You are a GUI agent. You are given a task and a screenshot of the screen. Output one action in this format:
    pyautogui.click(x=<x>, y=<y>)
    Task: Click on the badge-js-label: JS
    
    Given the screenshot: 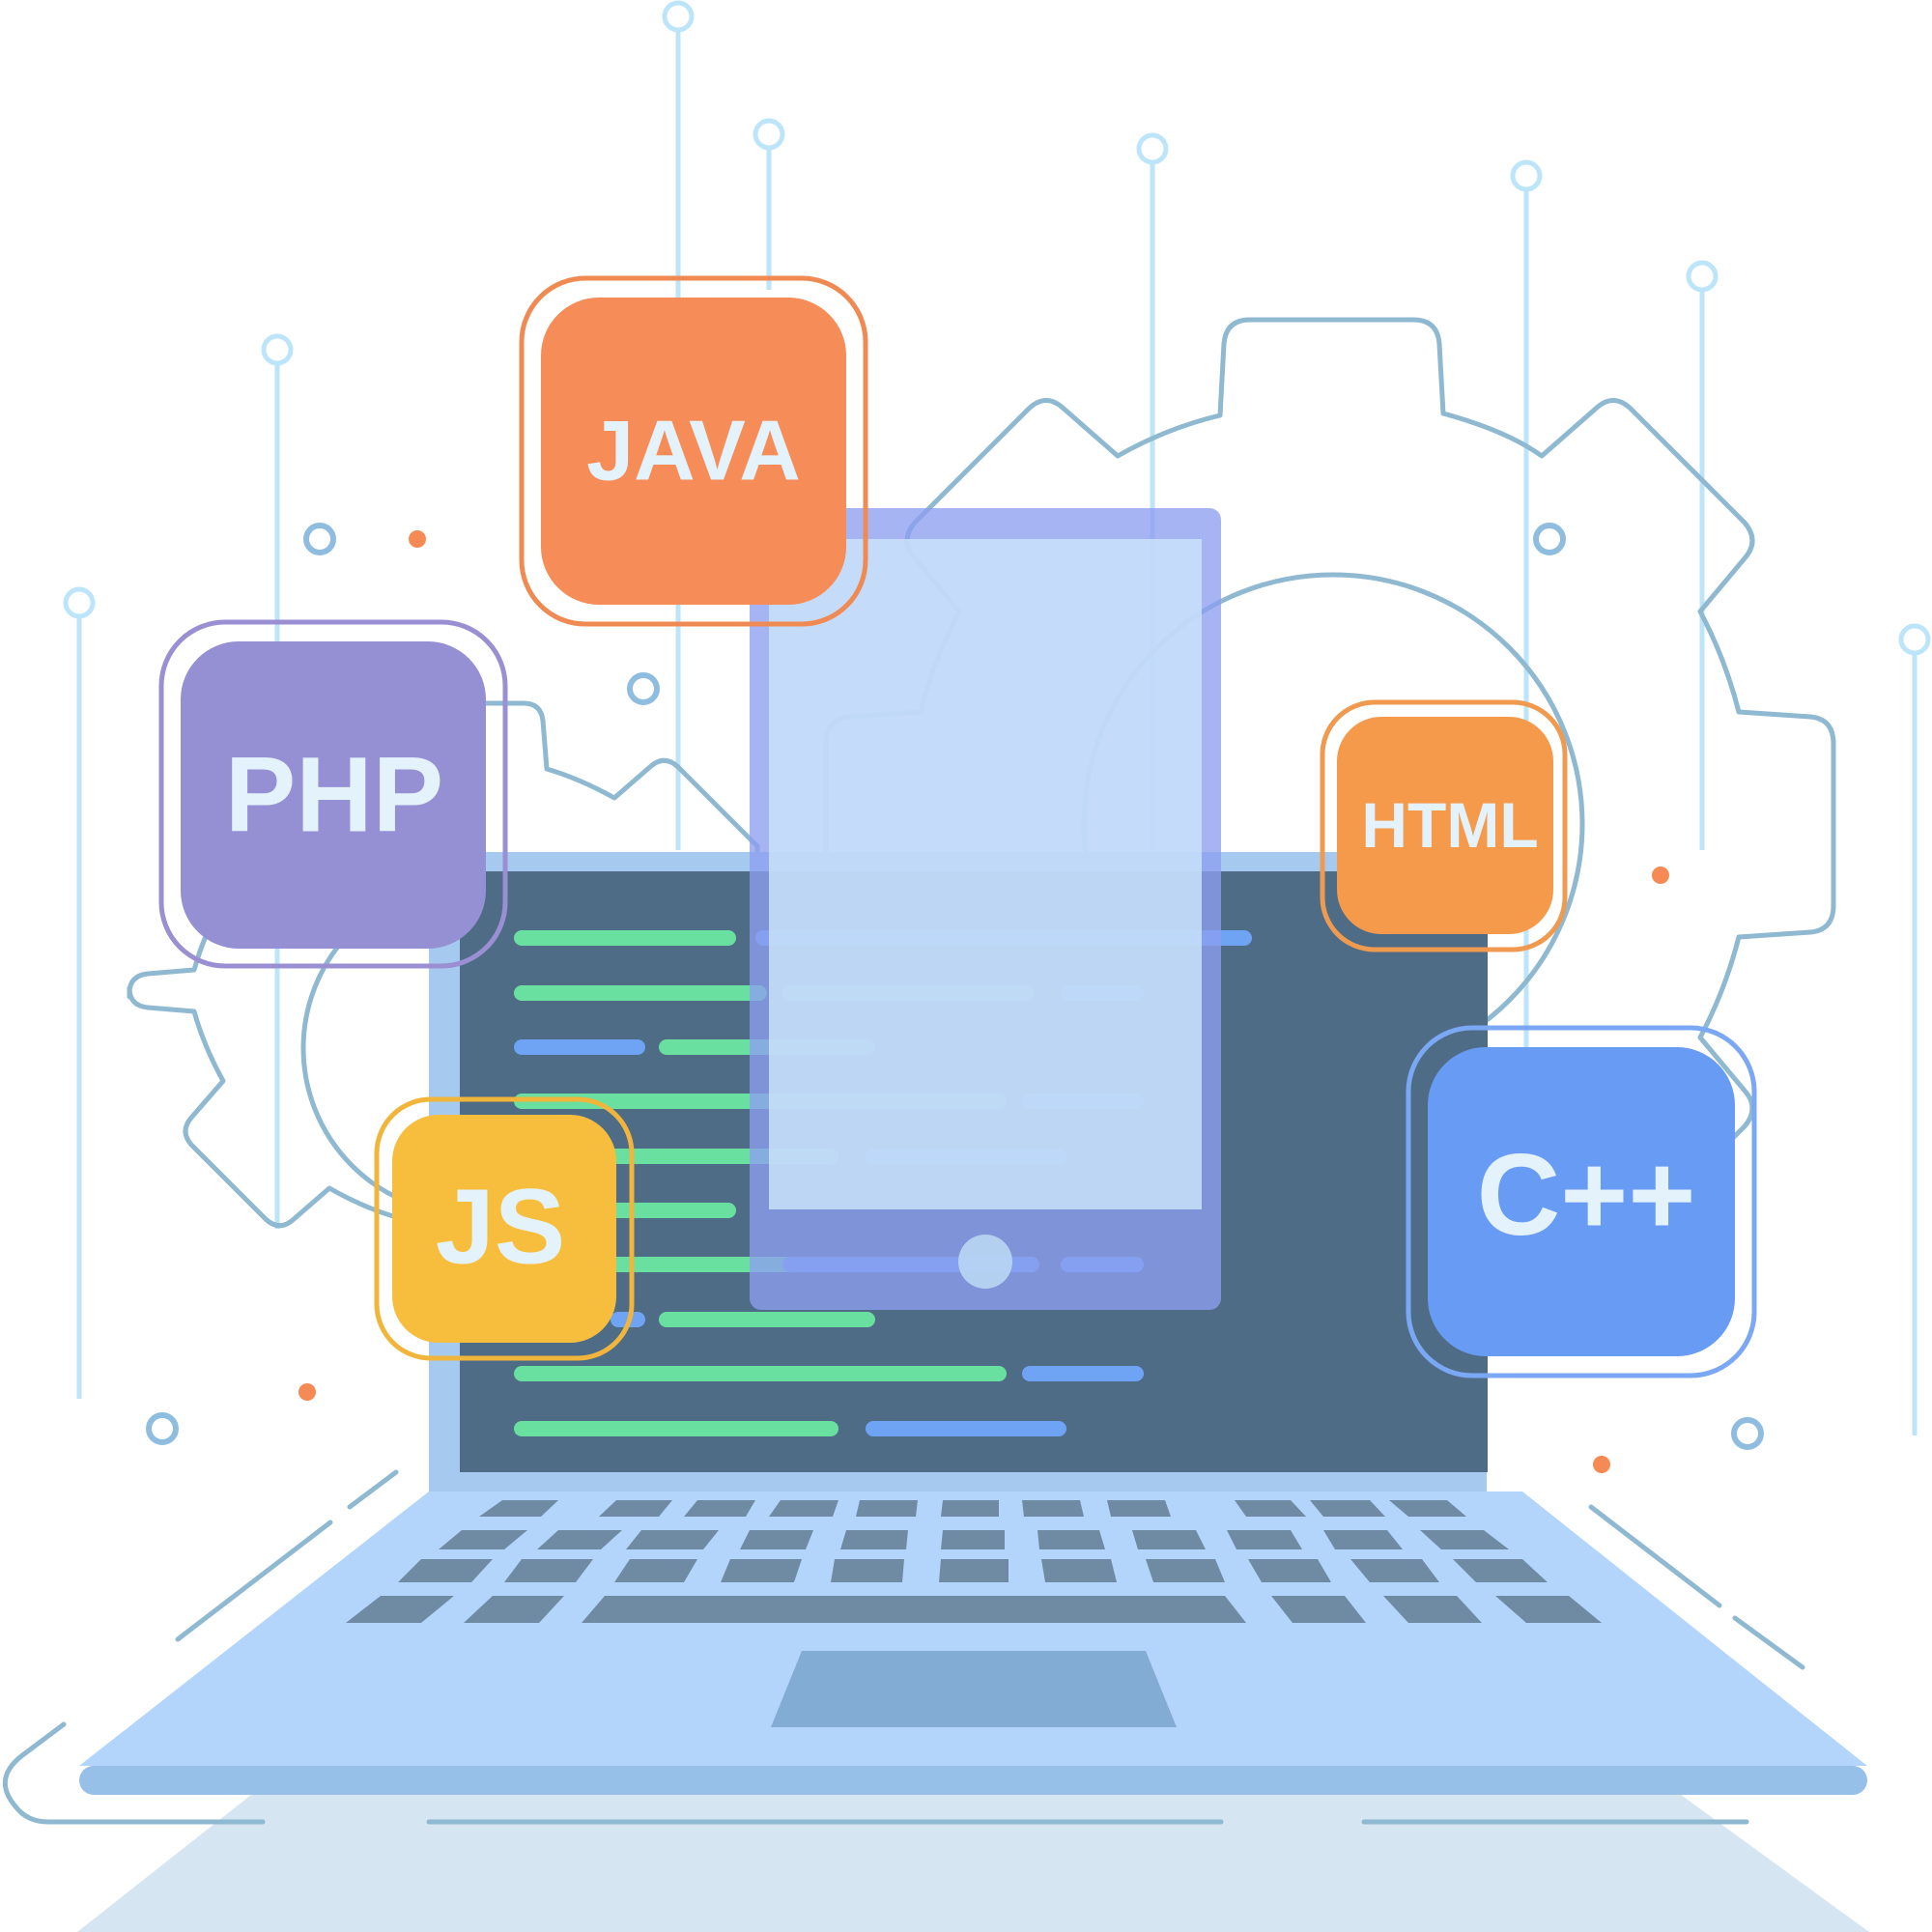 What is the action you would take?
    pyautogui.click(x=501, y=1227)
    